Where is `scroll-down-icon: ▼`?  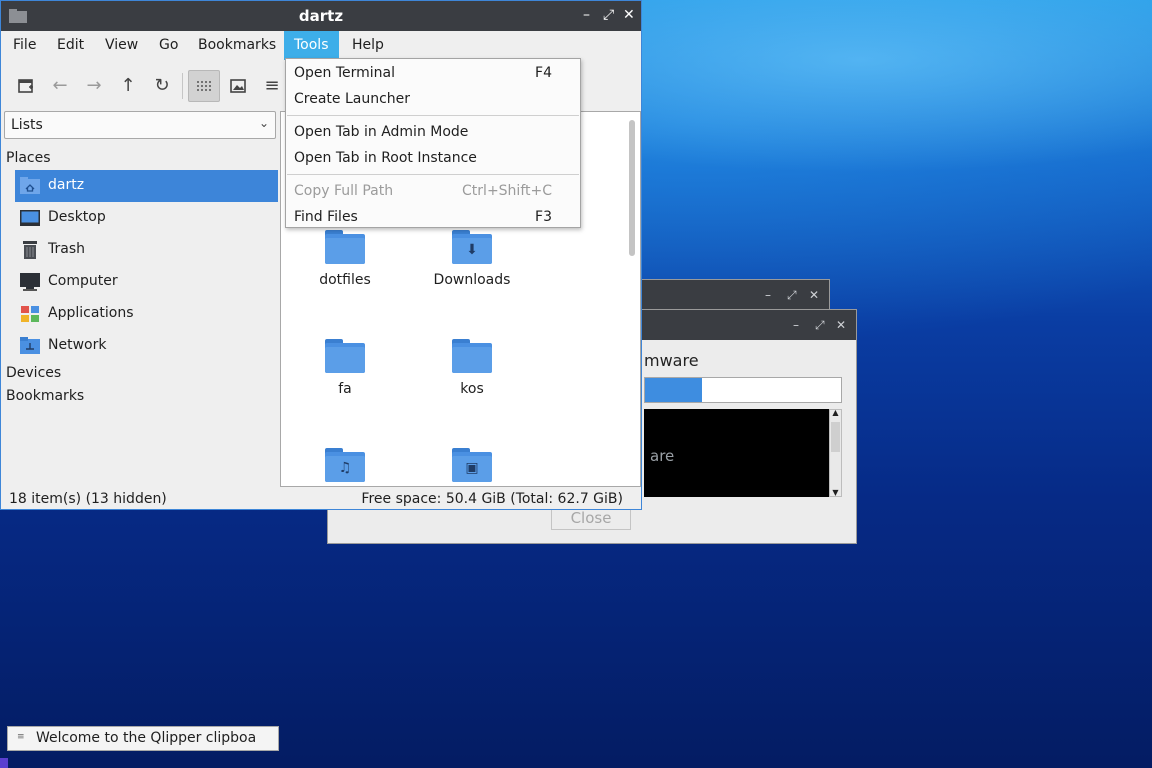
scroll-down-icon: ▼ is located at coordinates (835, 492).